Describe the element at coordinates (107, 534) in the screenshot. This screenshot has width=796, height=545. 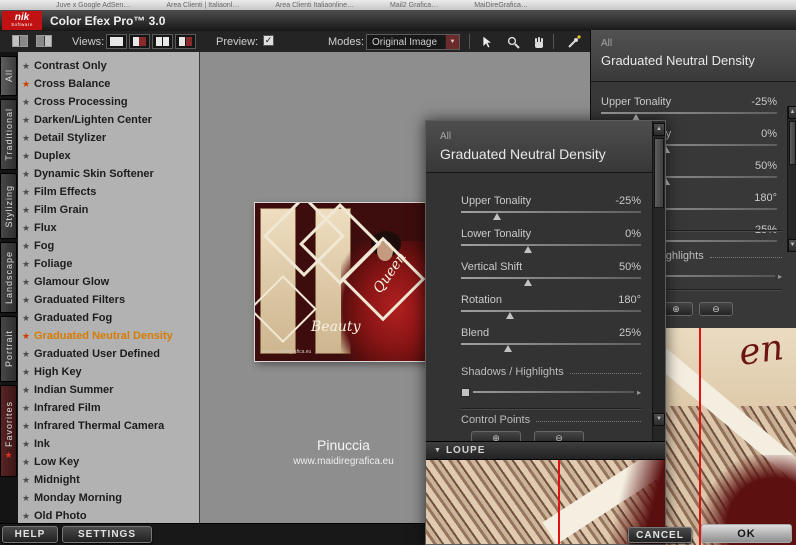
I see `settings-button: SETTINGS` at that location.